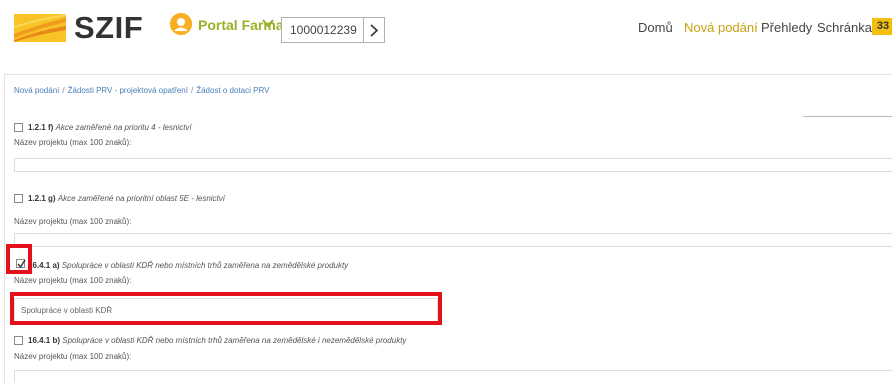  Describe the element at coordinates (42, 198) in the screenshot. I see `option-code: 1.2.1 g)` at that location.